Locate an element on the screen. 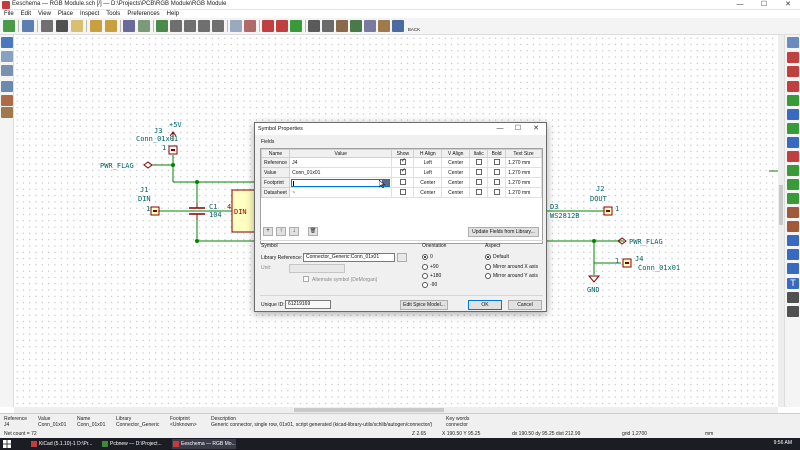  print-icon is located at coordinates (62, 26).